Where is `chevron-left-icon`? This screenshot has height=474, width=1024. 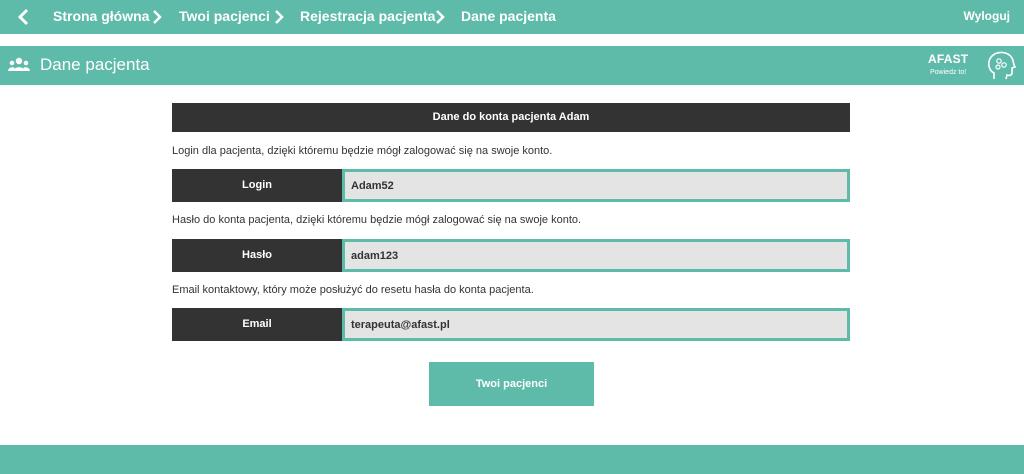 chevron-left-icon is located at coordinates (24, 17).